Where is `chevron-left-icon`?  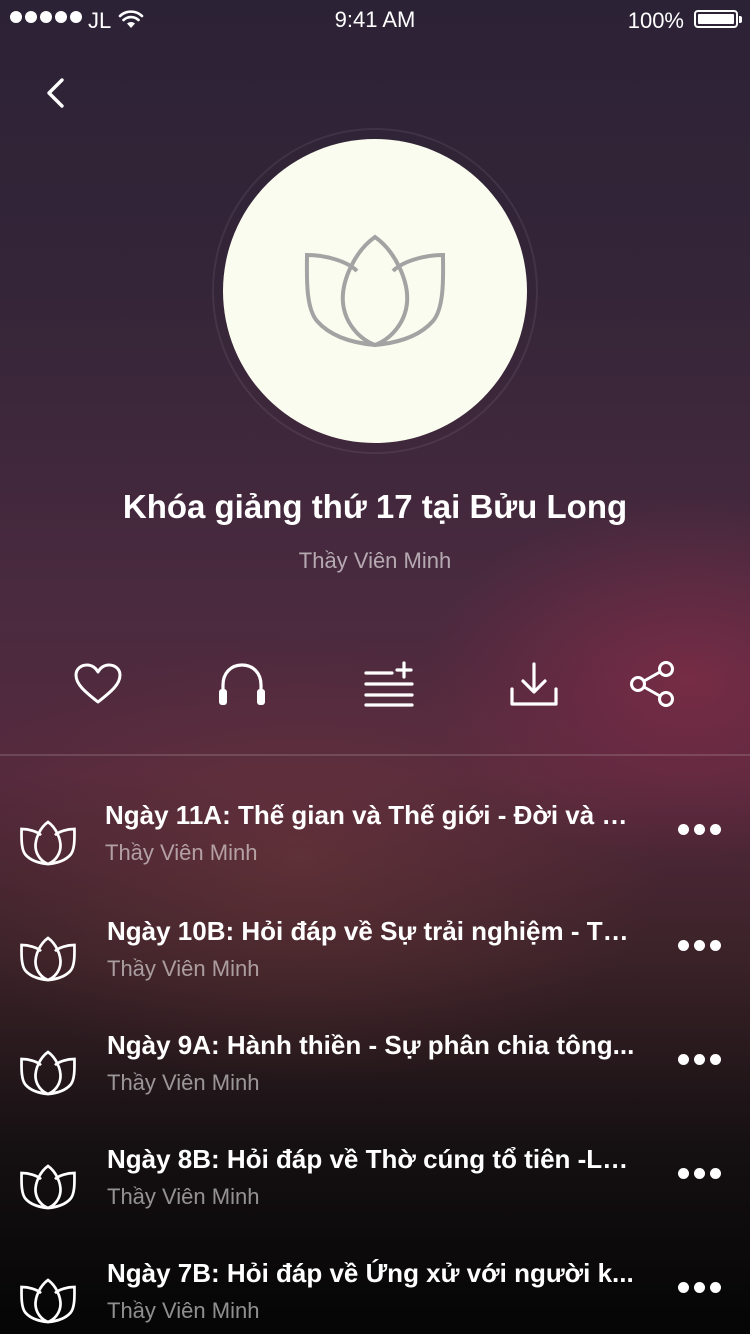 chevron-left-icon is located at coordinates (55, 93).